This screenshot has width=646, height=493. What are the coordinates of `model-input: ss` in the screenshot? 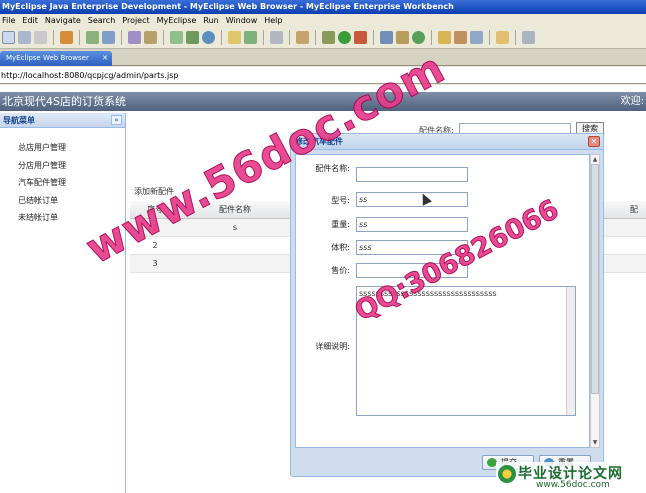 It's located at (412, 199).